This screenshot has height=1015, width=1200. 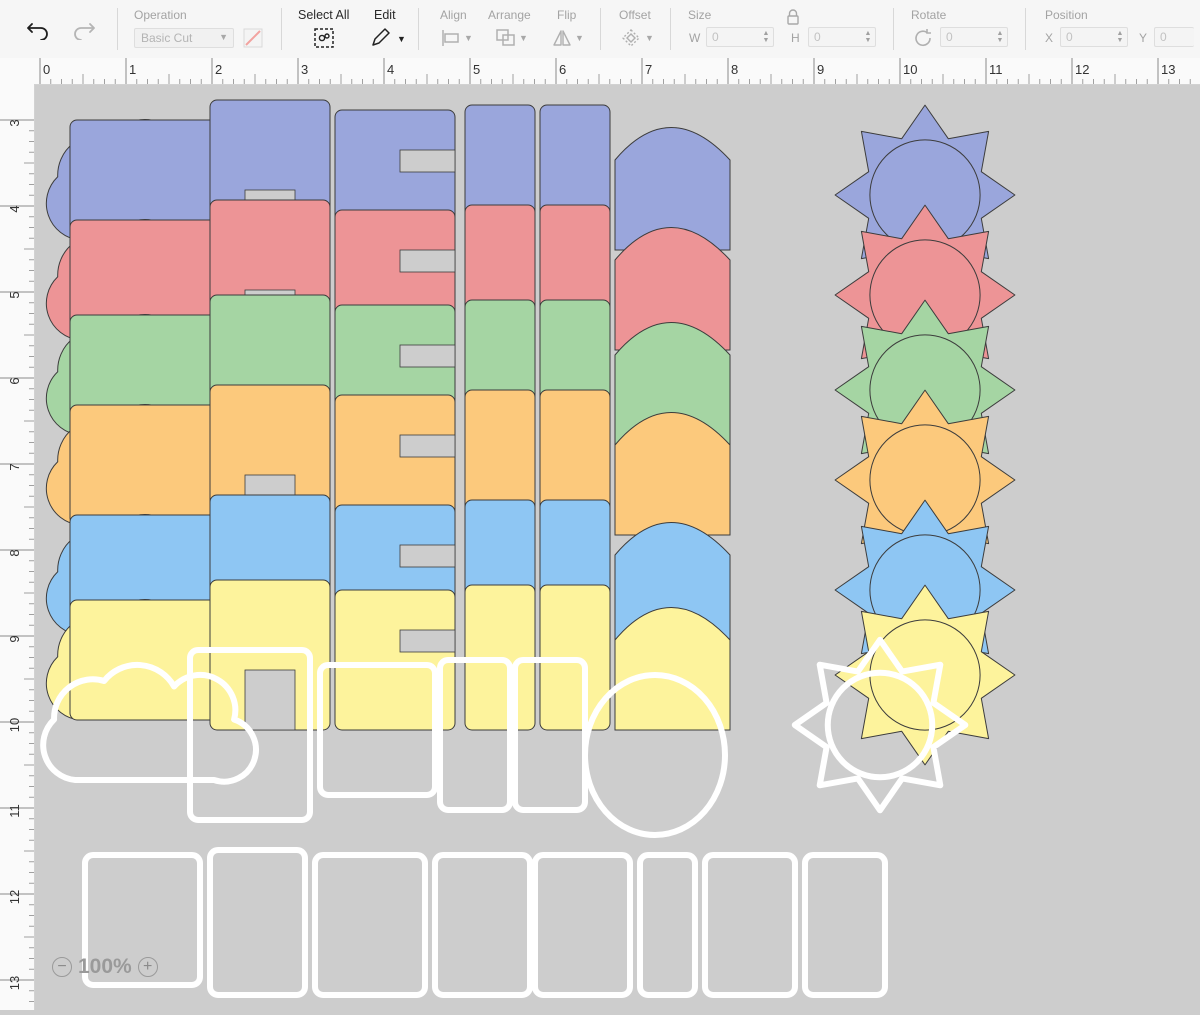 What do you see at coordinates (482, 925) in the screenshot?
I see `outline-letter-s` at bounding box center [482, 925].